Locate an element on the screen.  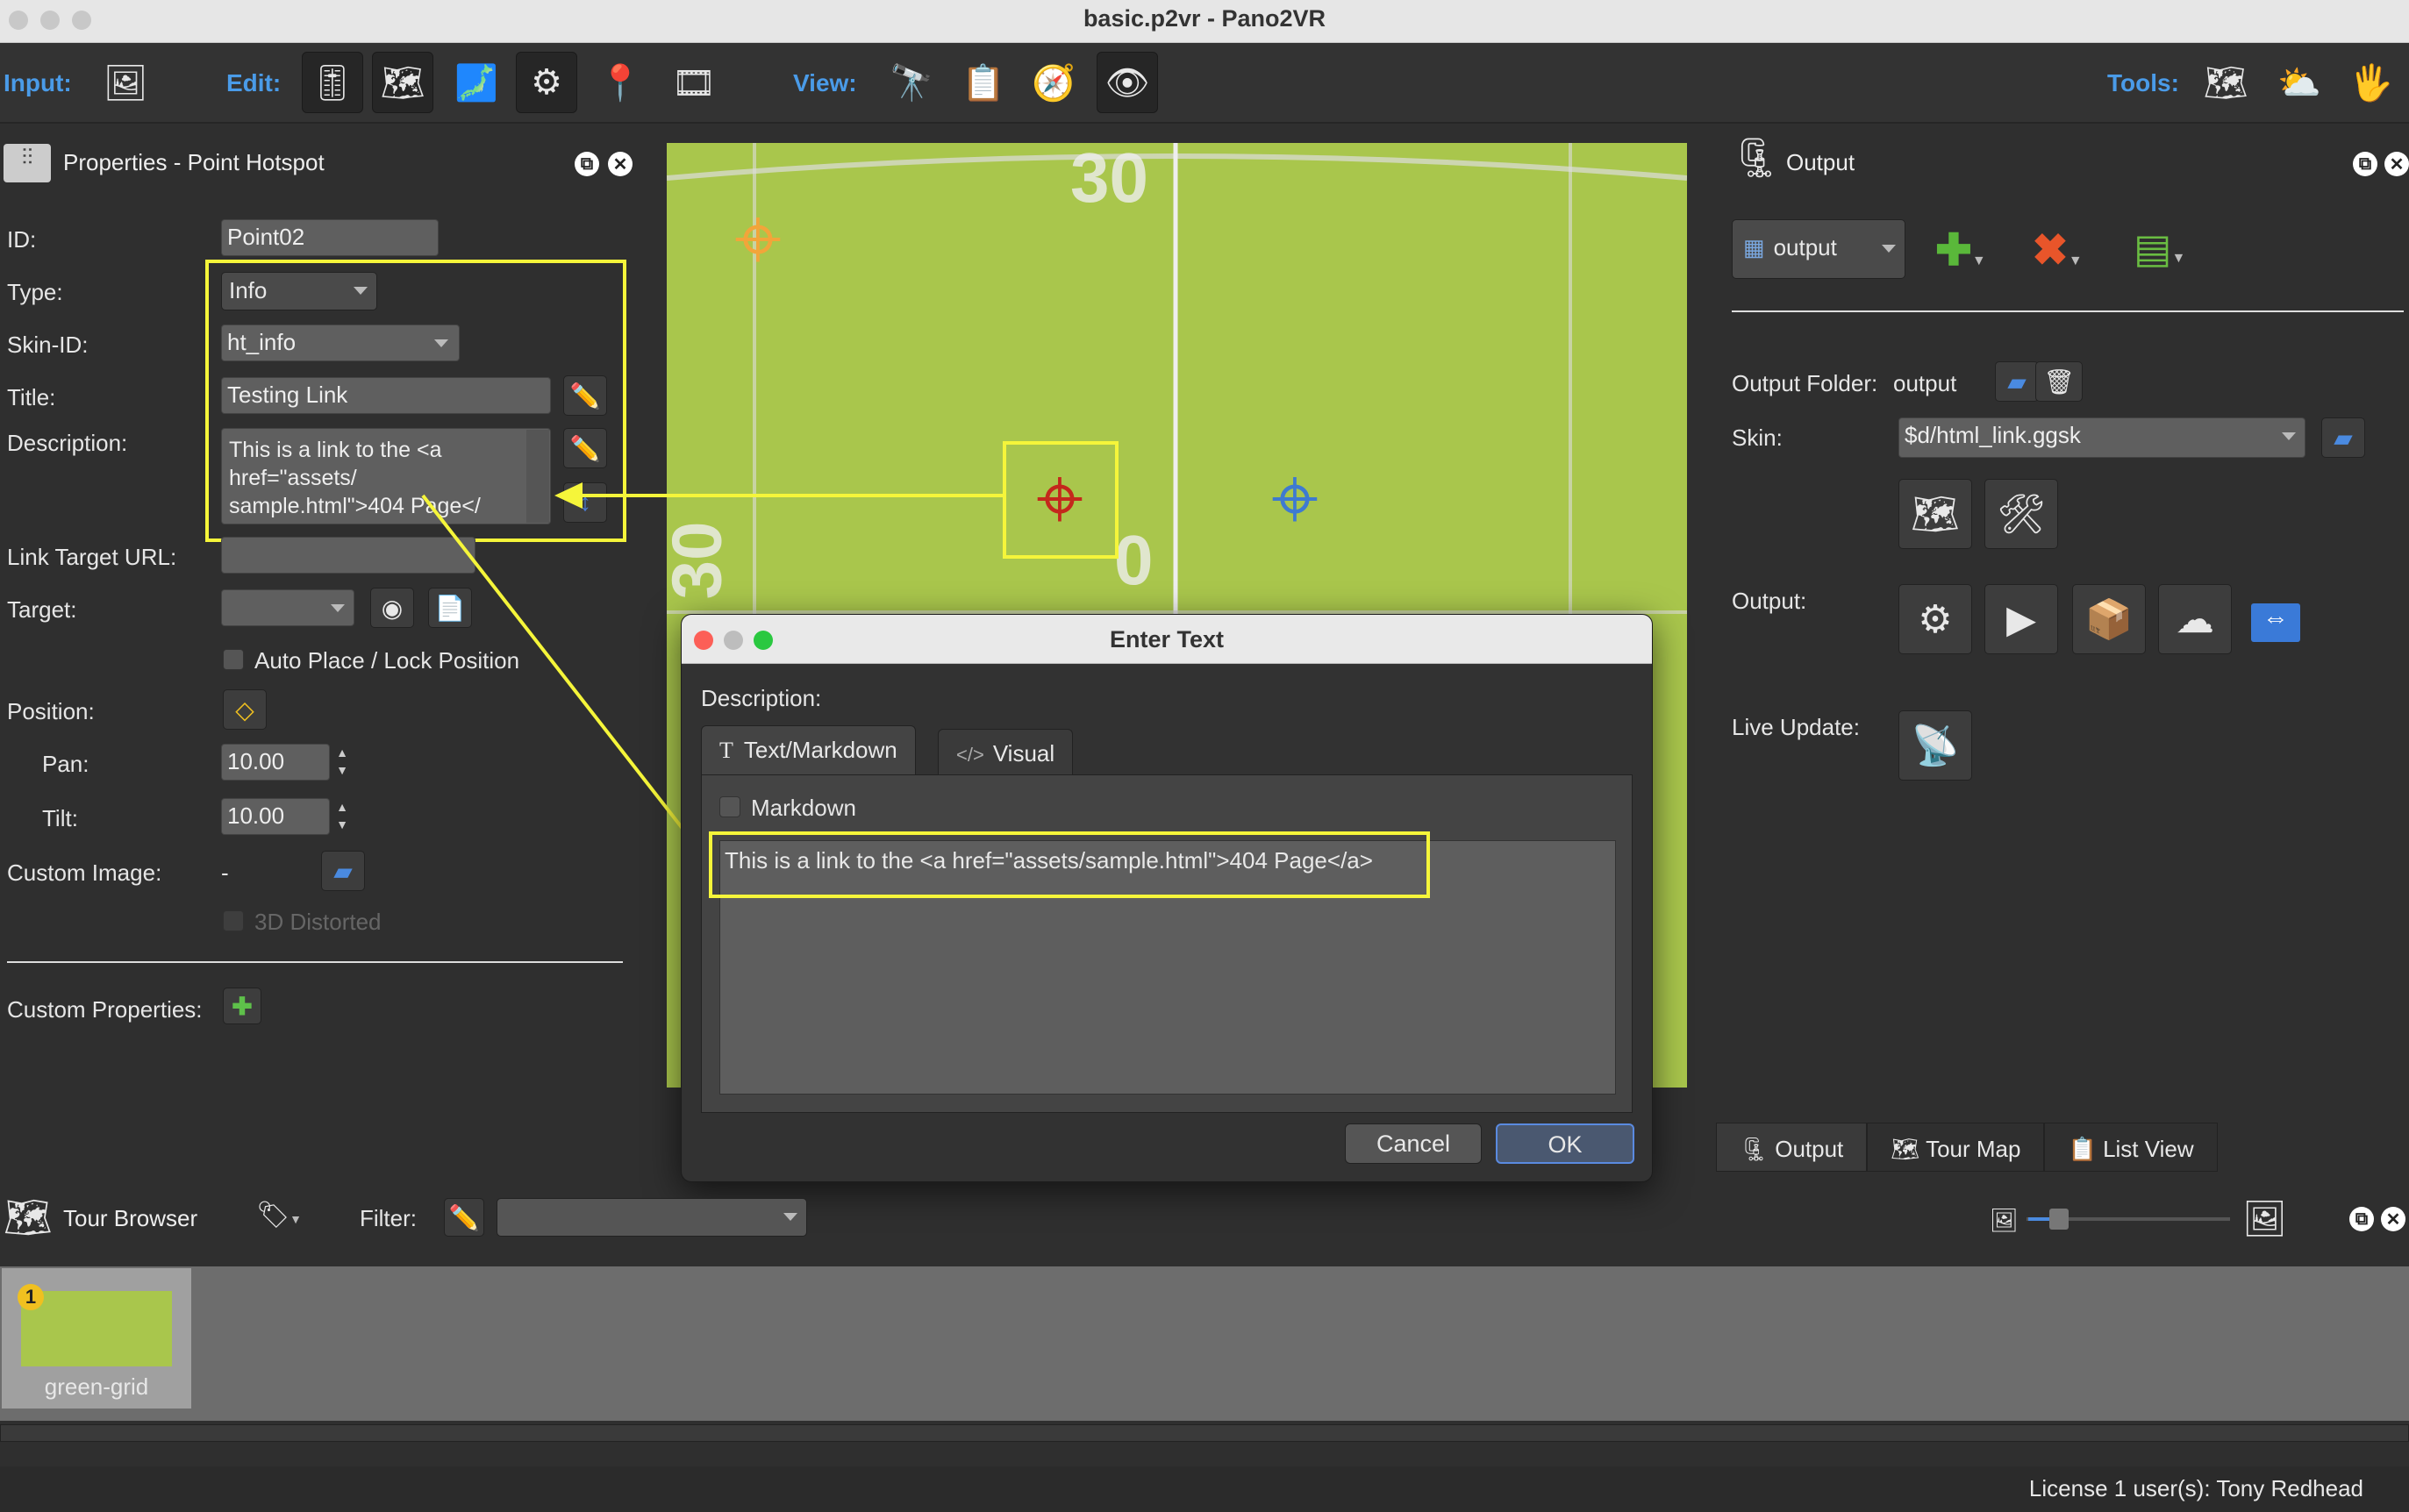
close-tour-browser-icon: ✕ is located at coordinates (2393, 1219).